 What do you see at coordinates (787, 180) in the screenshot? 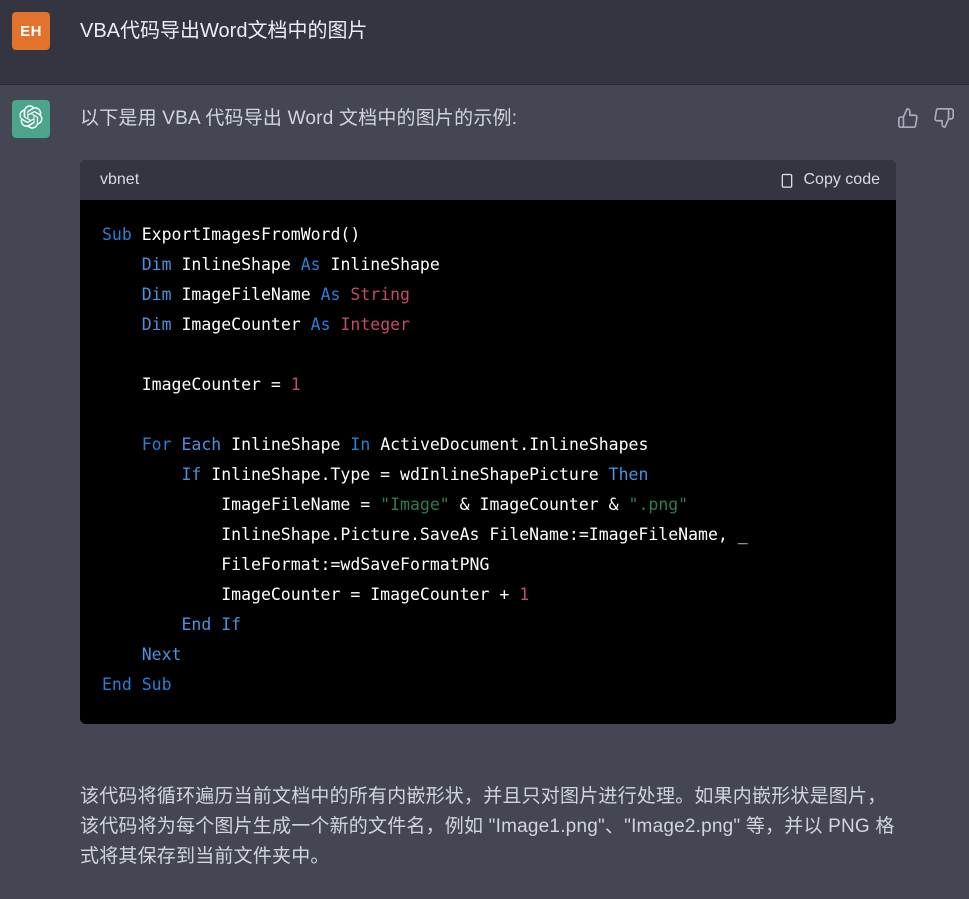
I see `clipboard-icon` at bounding box center [787, 180].